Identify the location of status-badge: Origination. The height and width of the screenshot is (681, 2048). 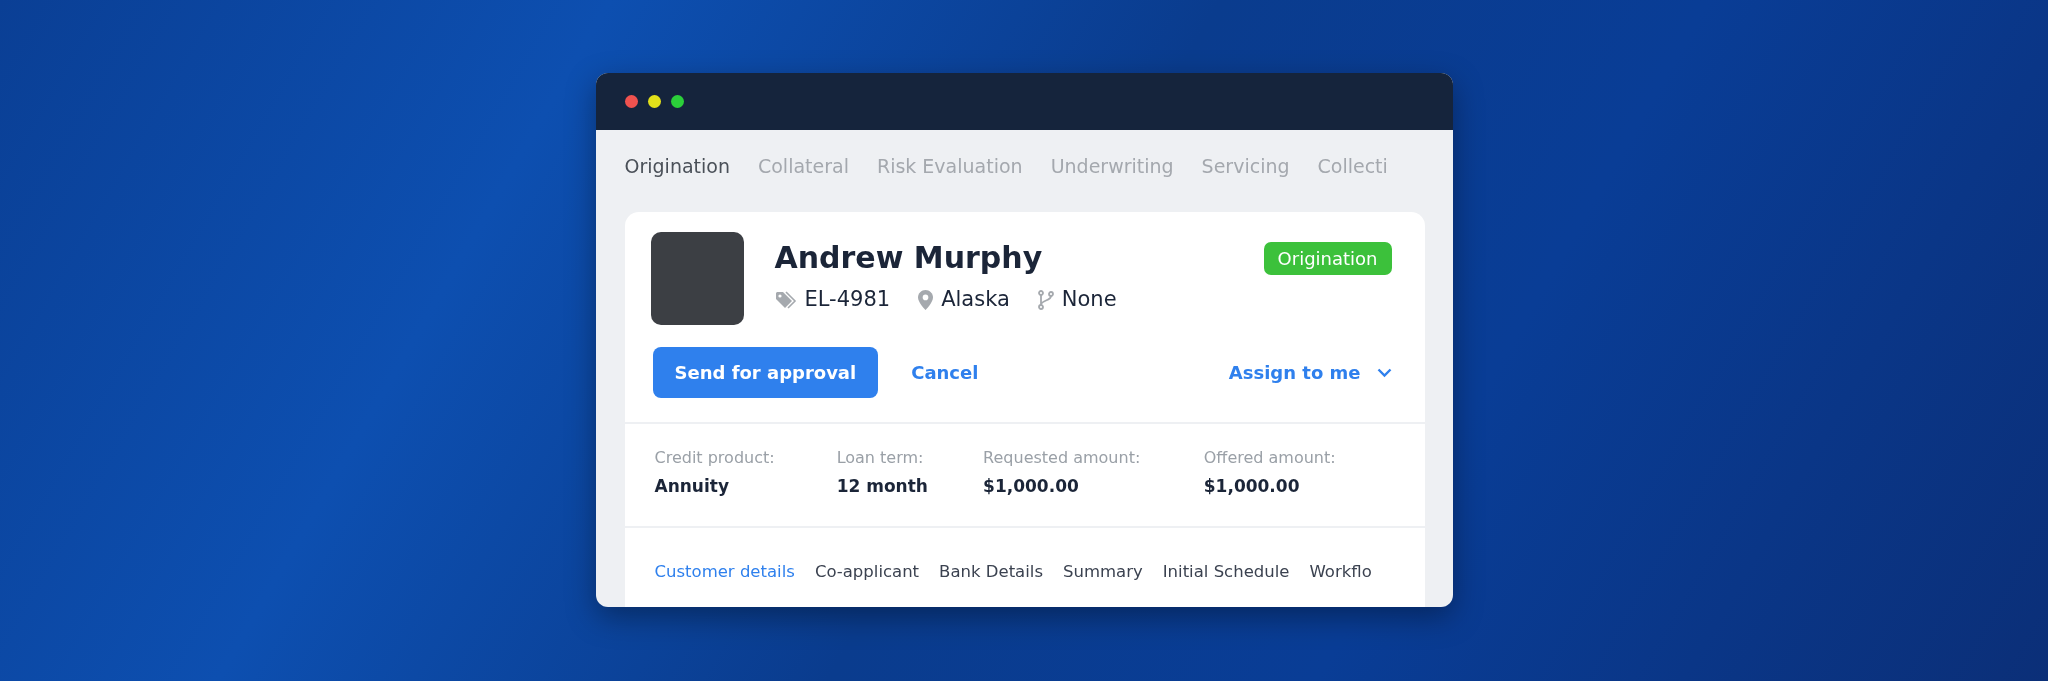
(1327, 258).